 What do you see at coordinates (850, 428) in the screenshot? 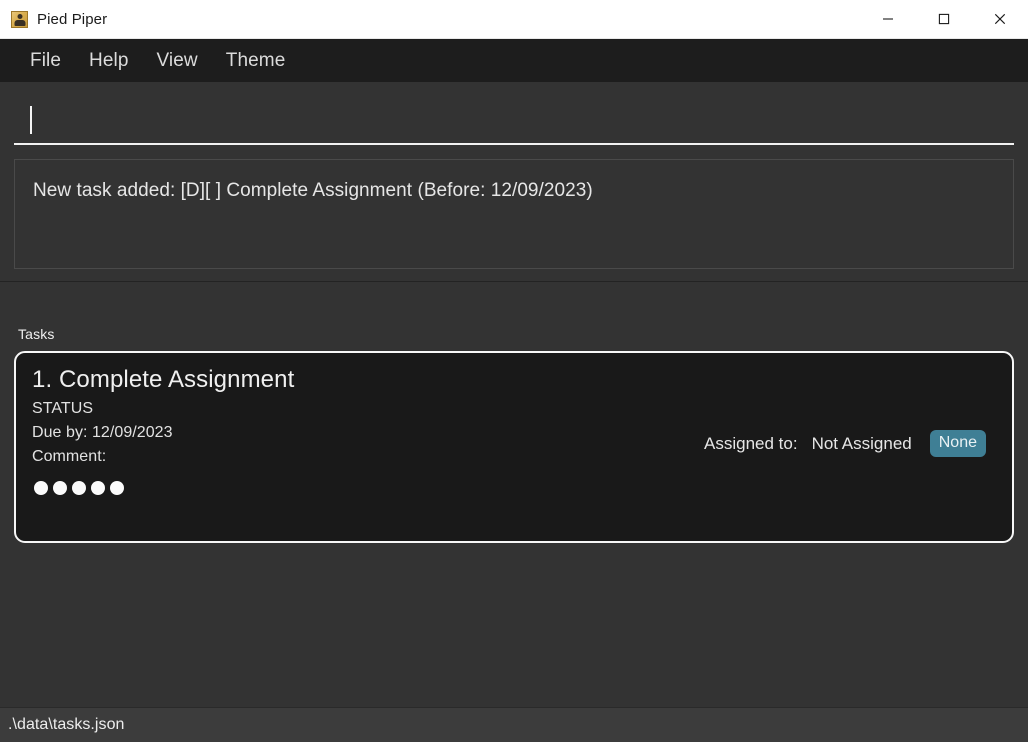
I see `task-assignment: Assigned to: Not Assigned None` at bounding box center [850, 428].